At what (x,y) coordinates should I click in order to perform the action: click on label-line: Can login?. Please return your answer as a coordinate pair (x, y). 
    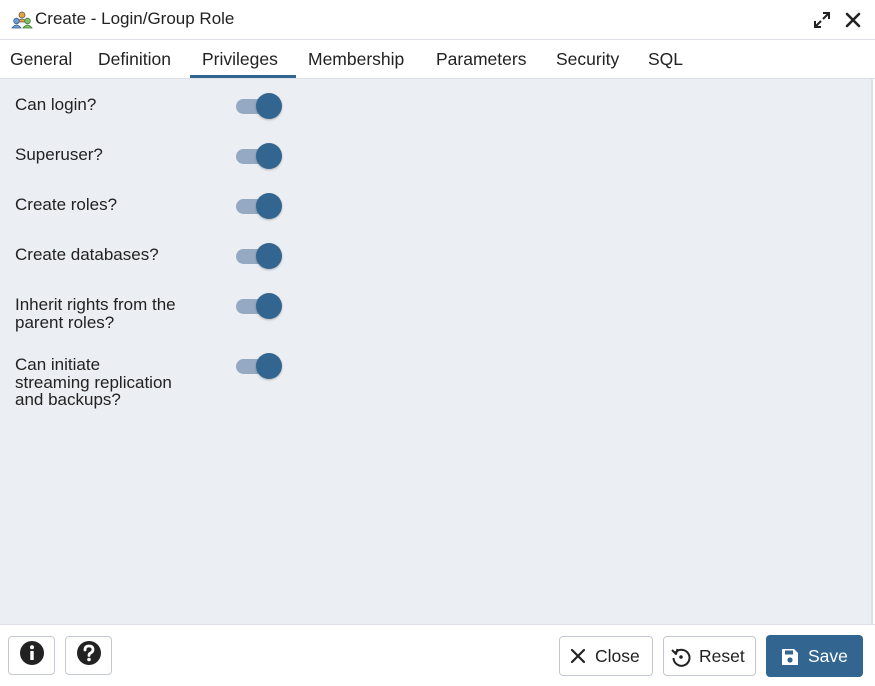
    Looking at the image, I should click on (56, 104).